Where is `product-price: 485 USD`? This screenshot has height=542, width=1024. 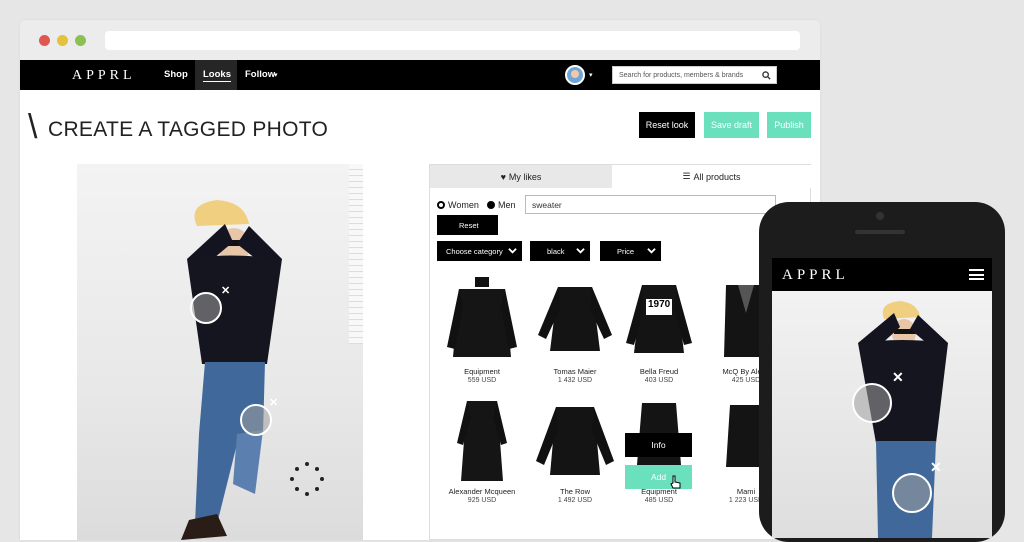
product-price: 485 USD is located at coordinates (659, 500).